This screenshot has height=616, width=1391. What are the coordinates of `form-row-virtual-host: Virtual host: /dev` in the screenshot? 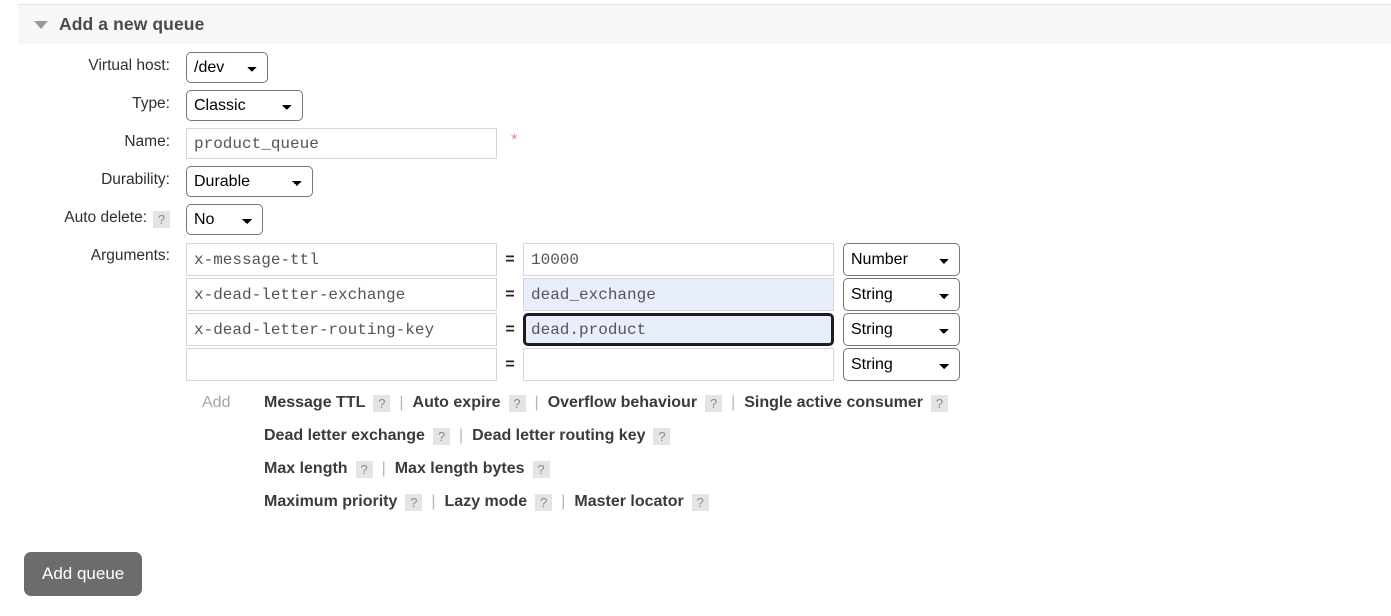 It's located at (695, 67).